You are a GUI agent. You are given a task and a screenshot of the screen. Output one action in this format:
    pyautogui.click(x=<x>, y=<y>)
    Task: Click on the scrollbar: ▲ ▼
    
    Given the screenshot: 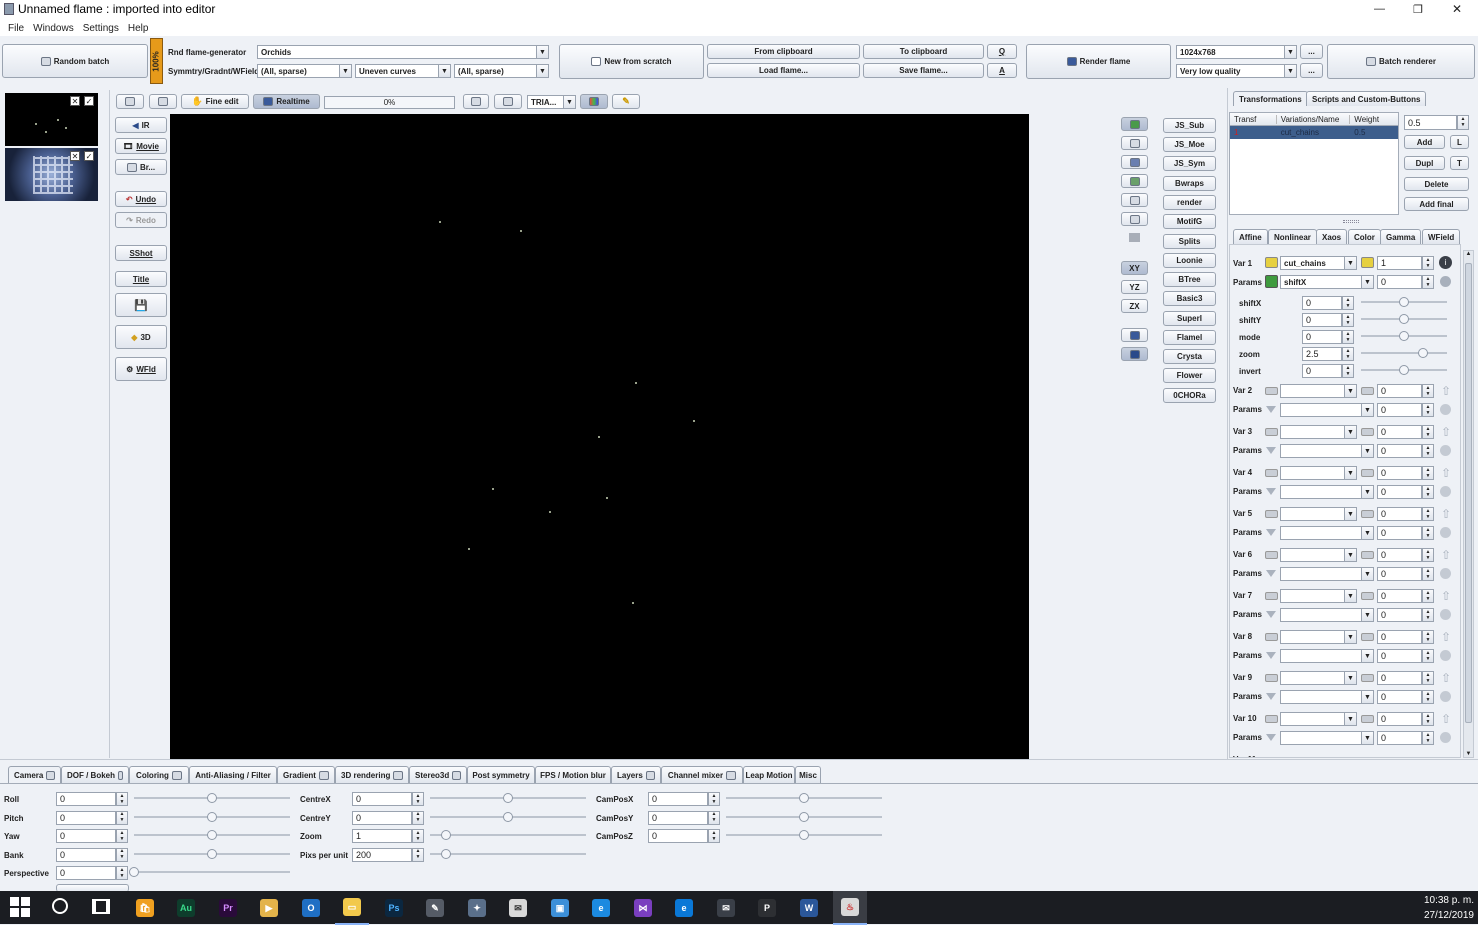 What is the action you would take?
    pyautogui.click(x=1468, y=504)
    